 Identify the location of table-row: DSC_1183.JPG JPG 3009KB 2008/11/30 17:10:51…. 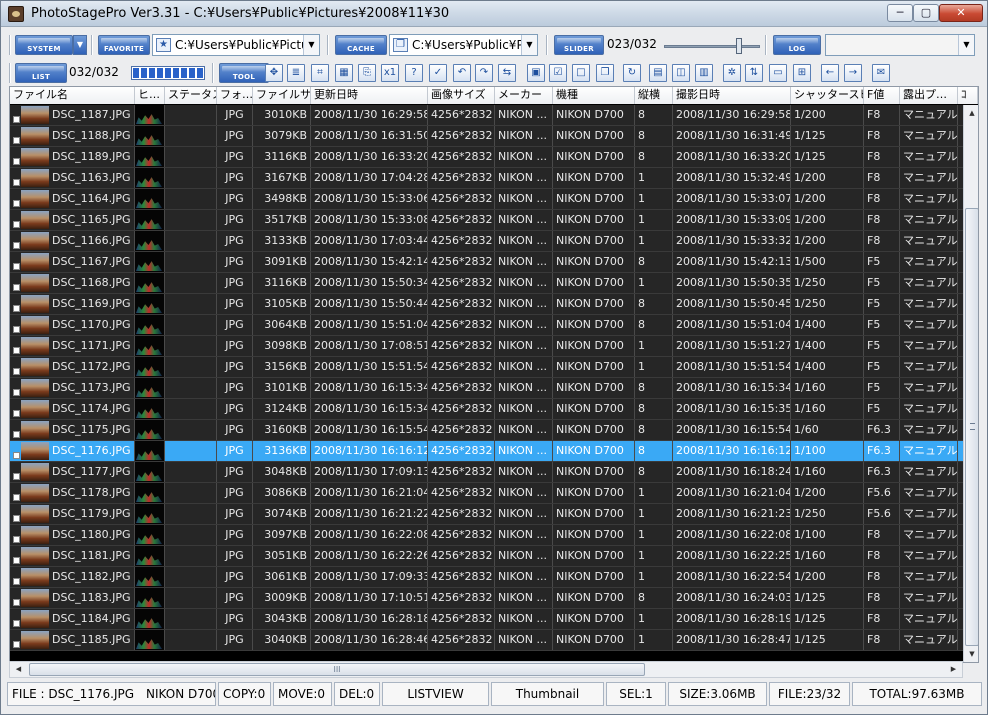
(494, 598).